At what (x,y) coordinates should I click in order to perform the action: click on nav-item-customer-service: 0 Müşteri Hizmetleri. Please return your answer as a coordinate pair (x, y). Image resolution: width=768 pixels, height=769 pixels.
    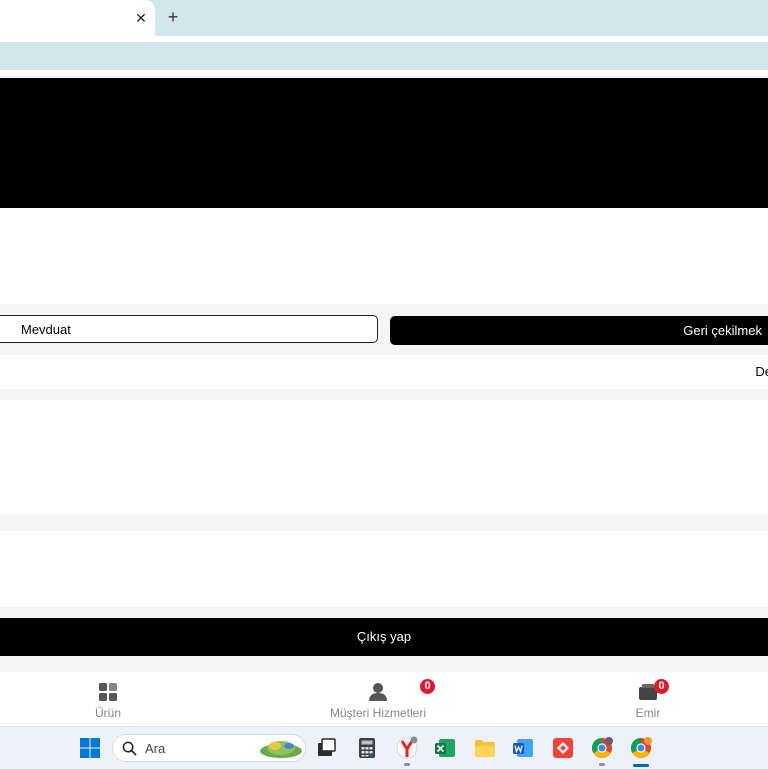
    Looking at the image, I should click on (378, 699).